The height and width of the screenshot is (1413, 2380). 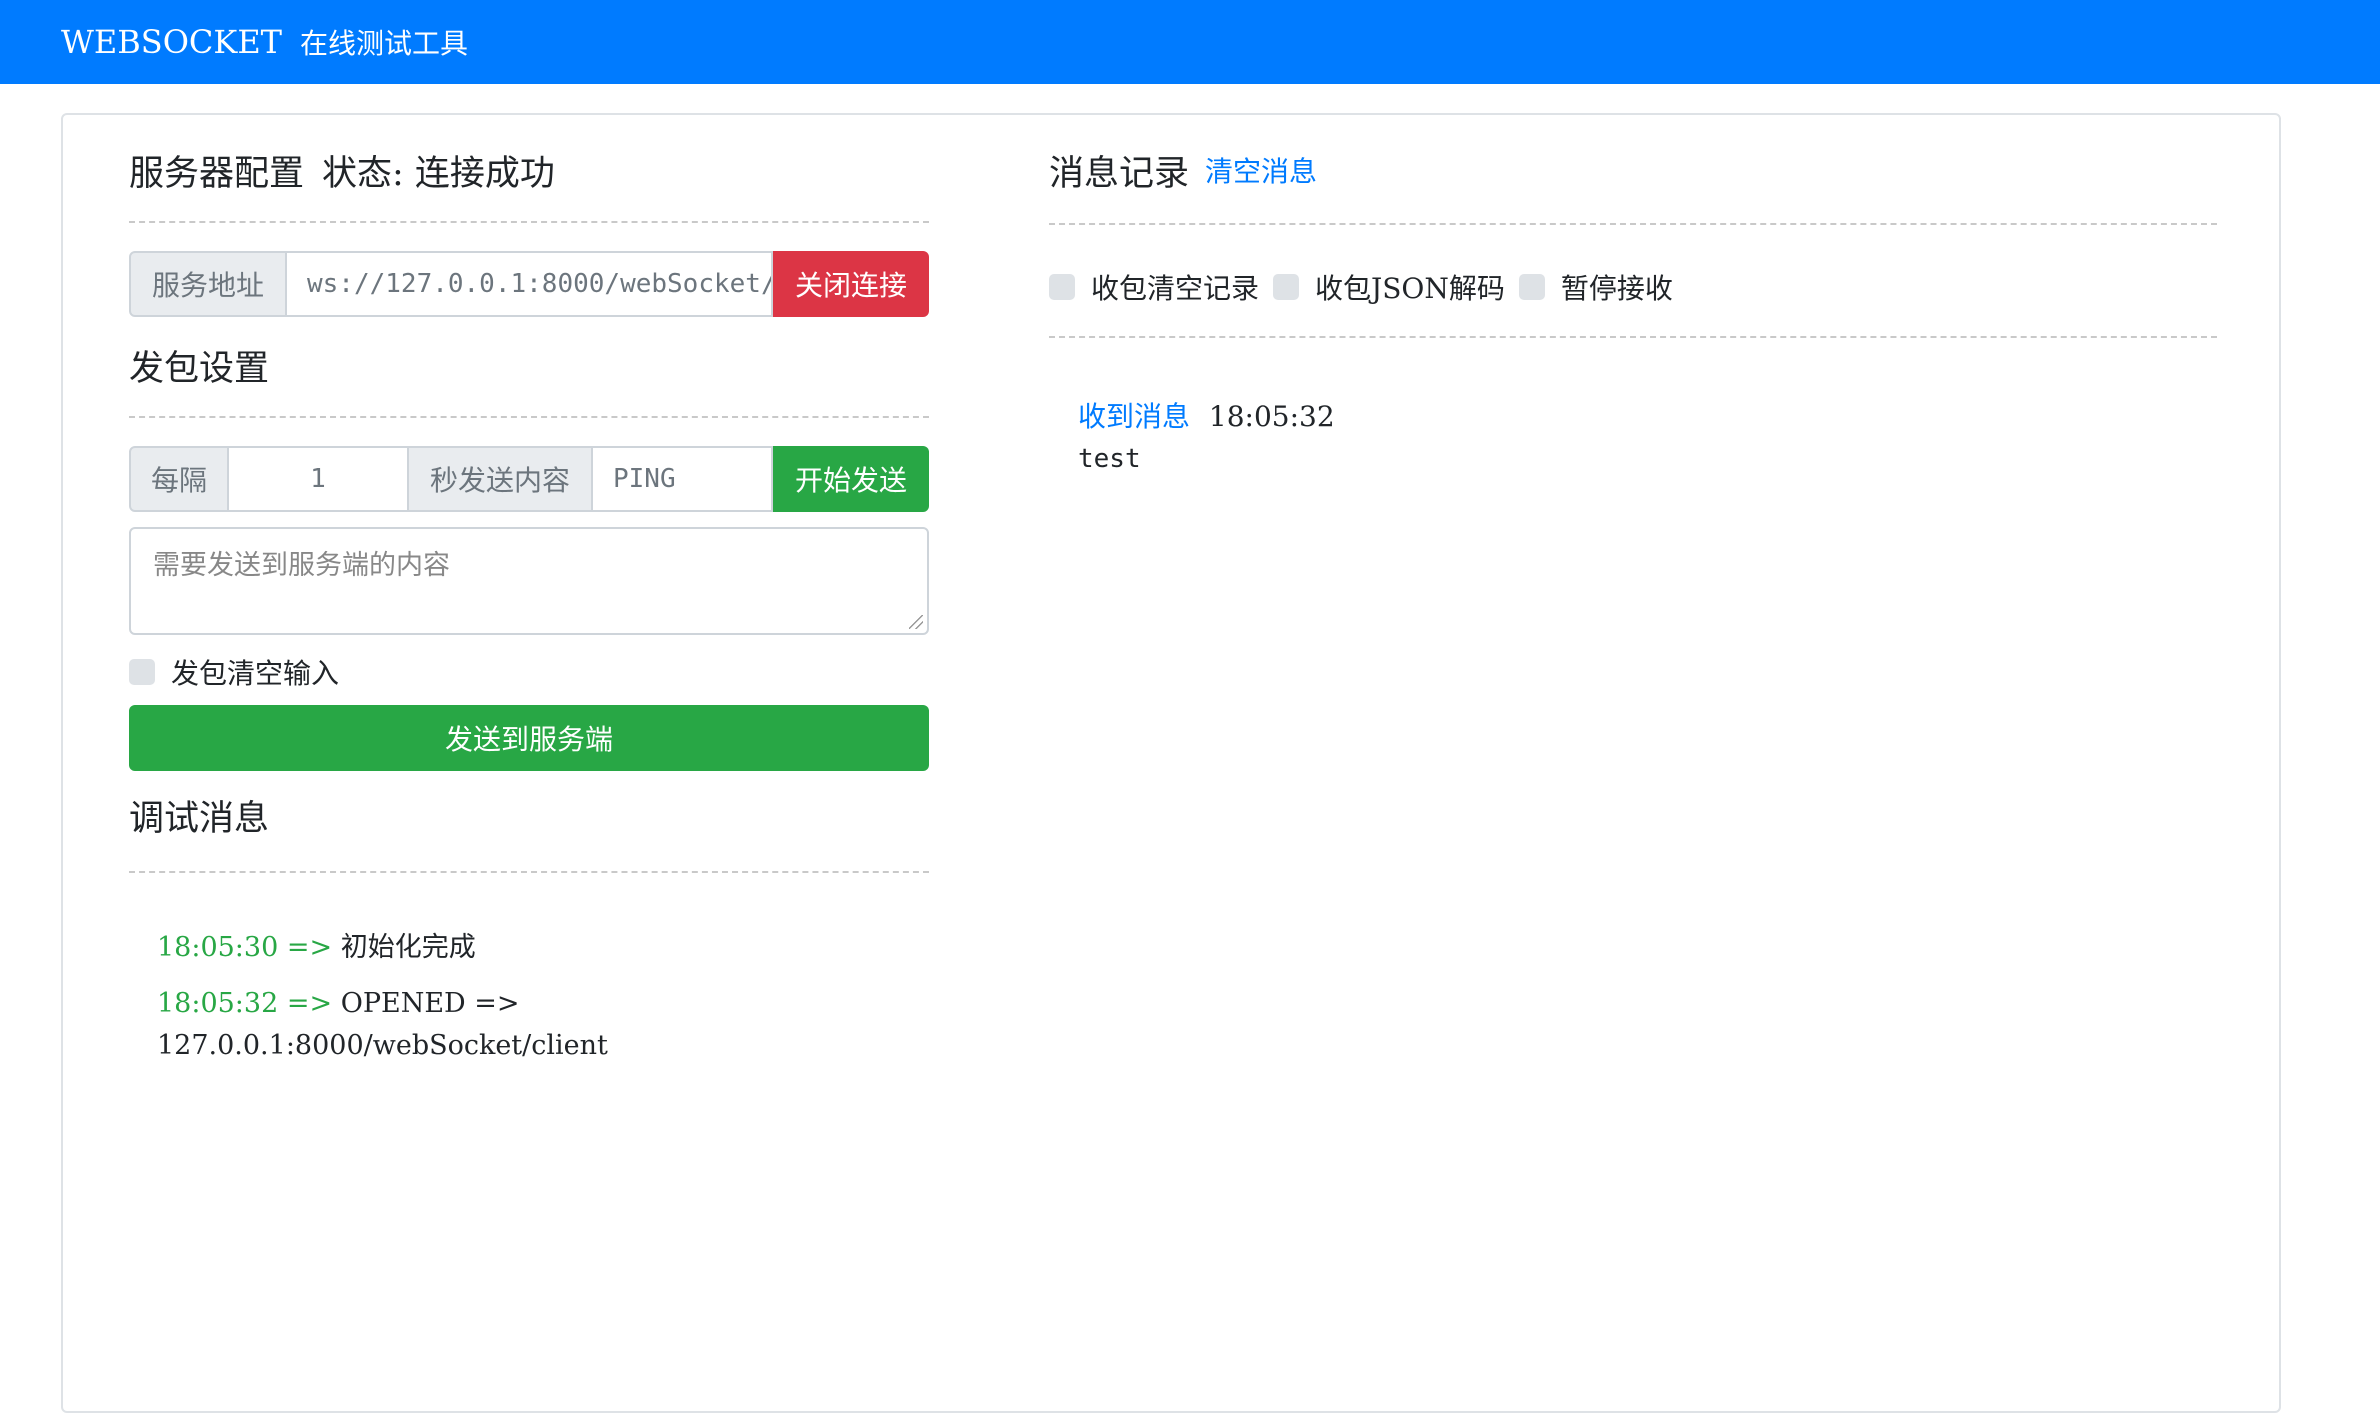 I want to click on option-json-decode: 收包JSON解码, so click(x=1389, y=287).